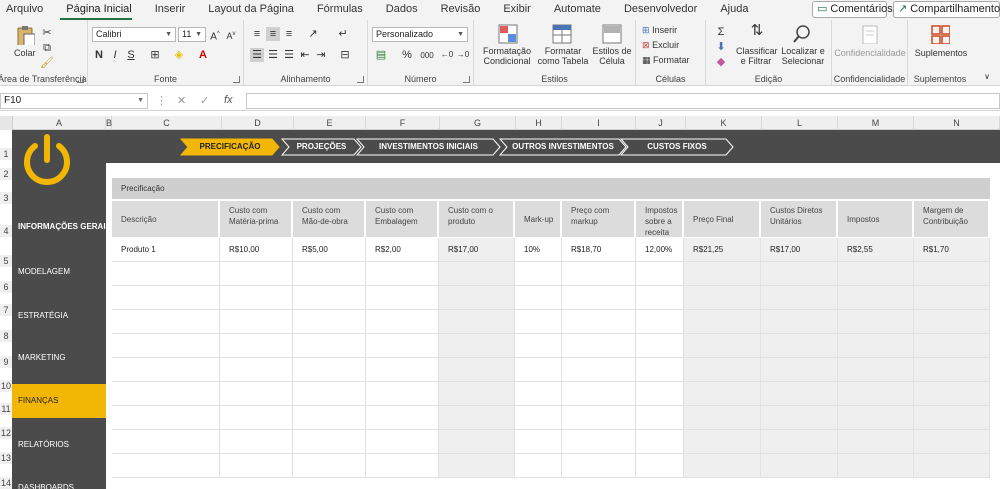 Image resolution: width=1000 pixels, height=489 pixels. I want to click on format-as-table-button: Formatar como Tabela, so click(563, 56).